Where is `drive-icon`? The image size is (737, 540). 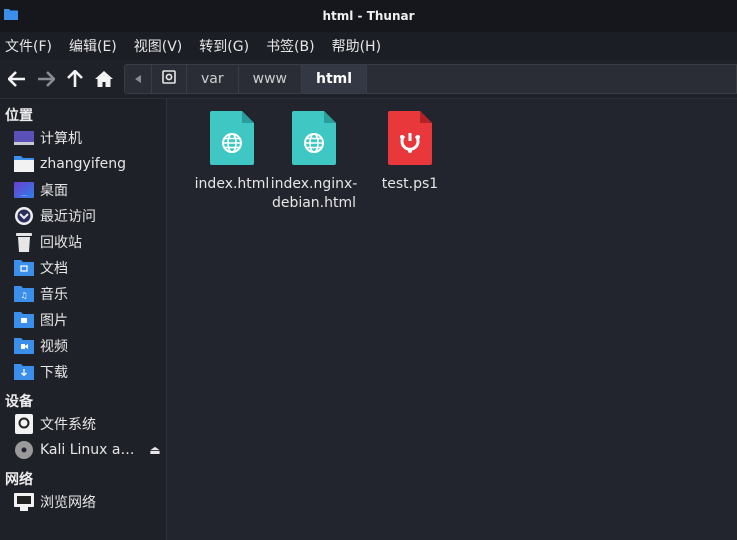
drive-icon is located at coordinates (169, 79).